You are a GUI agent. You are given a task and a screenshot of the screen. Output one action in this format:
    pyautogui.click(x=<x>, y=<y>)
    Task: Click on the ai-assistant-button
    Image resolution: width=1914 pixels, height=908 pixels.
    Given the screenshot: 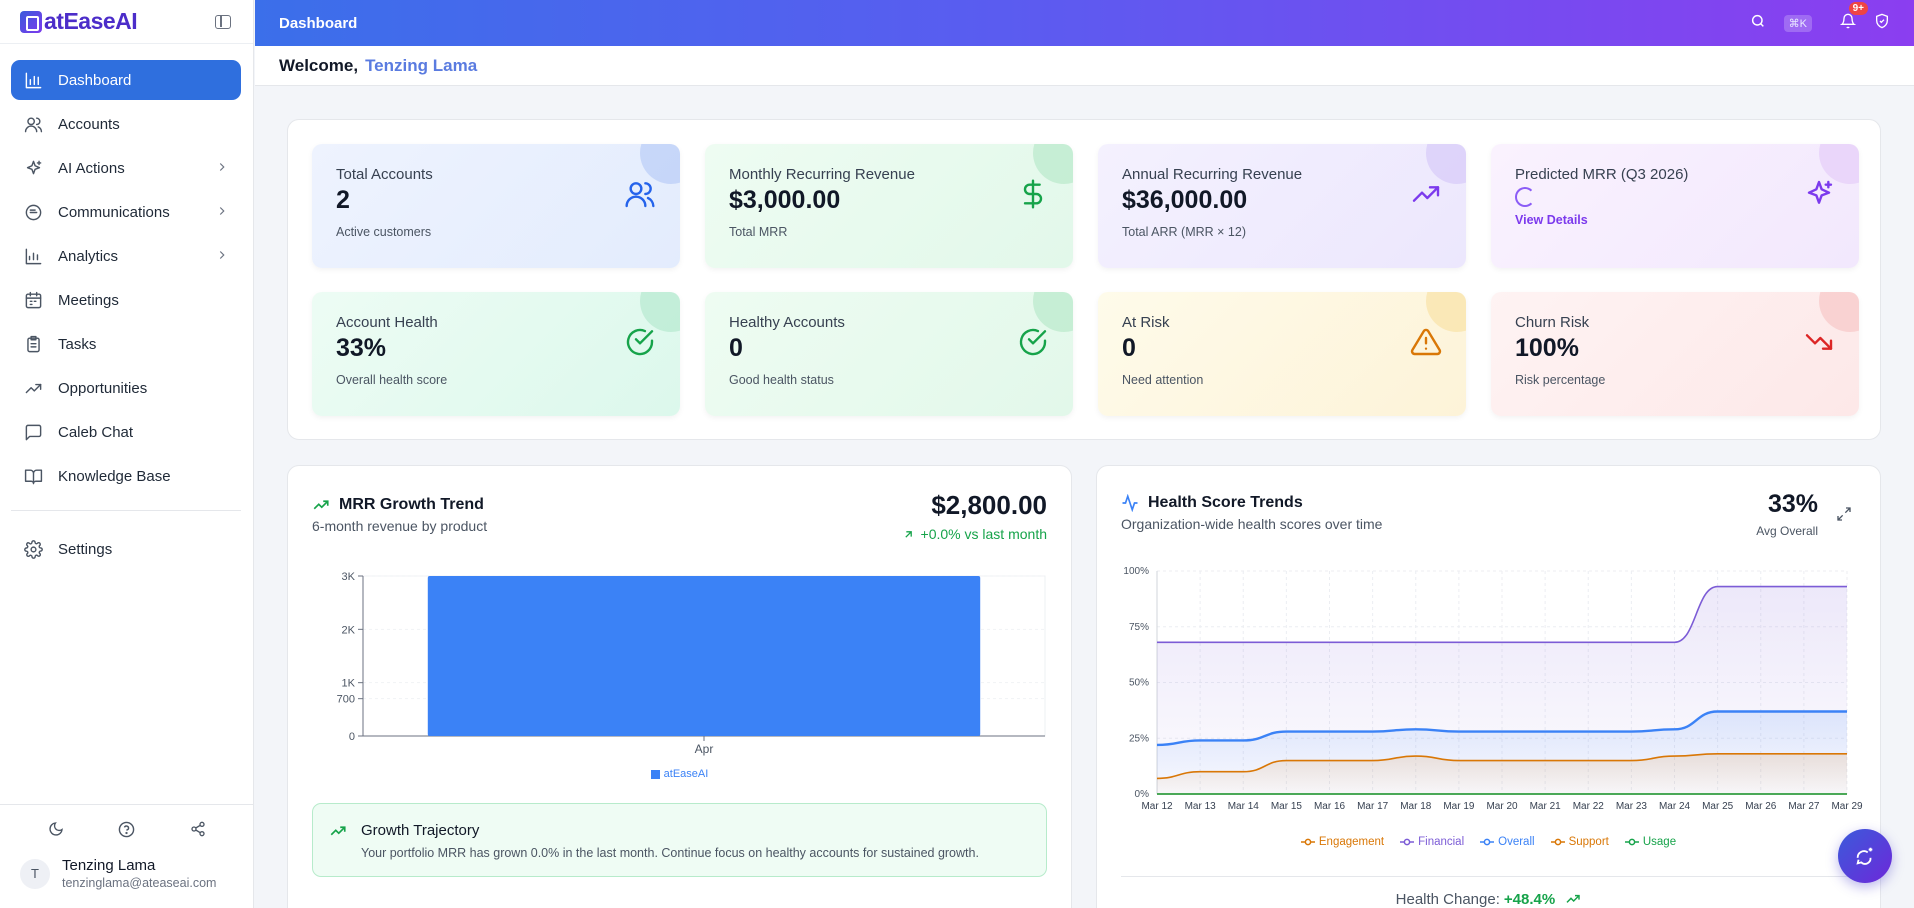 What is the action you would take?
    pyautogui.click(x=1865, y=856)
    